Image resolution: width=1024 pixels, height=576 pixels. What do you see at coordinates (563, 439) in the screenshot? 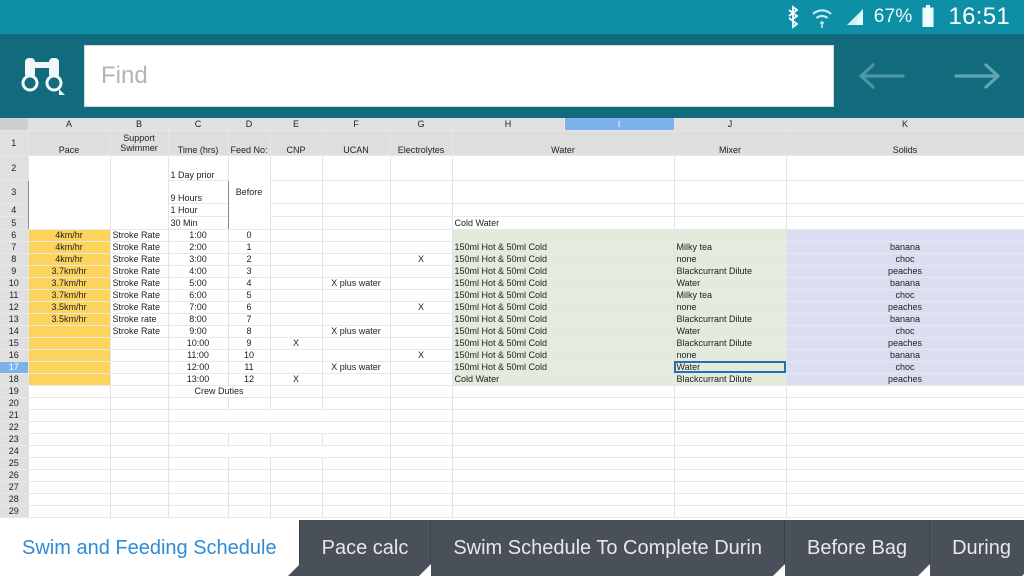
I see `cell-H23` at bounding box center [563, 439].